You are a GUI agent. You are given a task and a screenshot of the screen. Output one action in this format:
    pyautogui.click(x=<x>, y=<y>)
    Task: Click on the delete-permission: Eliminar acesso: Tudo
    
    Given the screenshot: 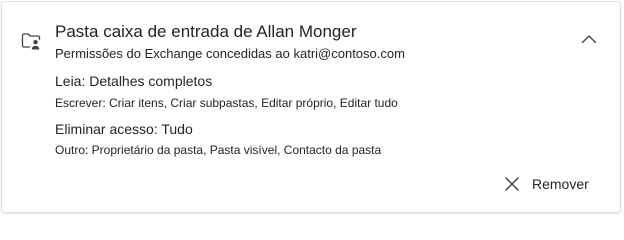 What is the action you would take?
    pyautogui.click(x=124, y=129)
    